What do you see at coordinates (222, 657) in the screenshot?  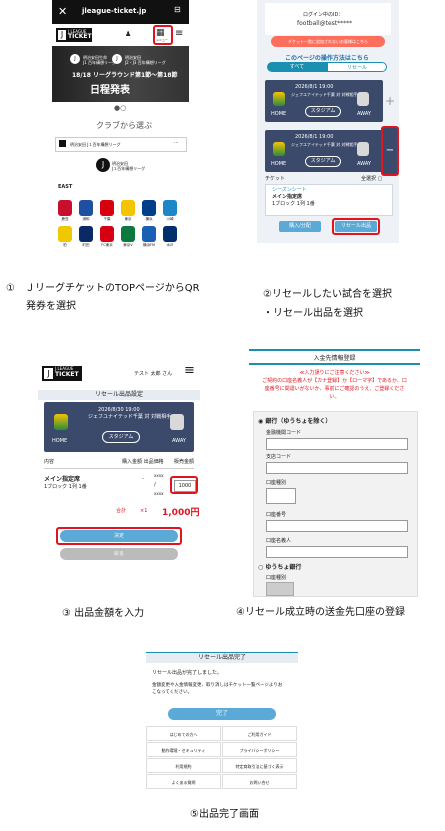 I see `page-title: リセール出品完了` at bounding box center [222, 657].